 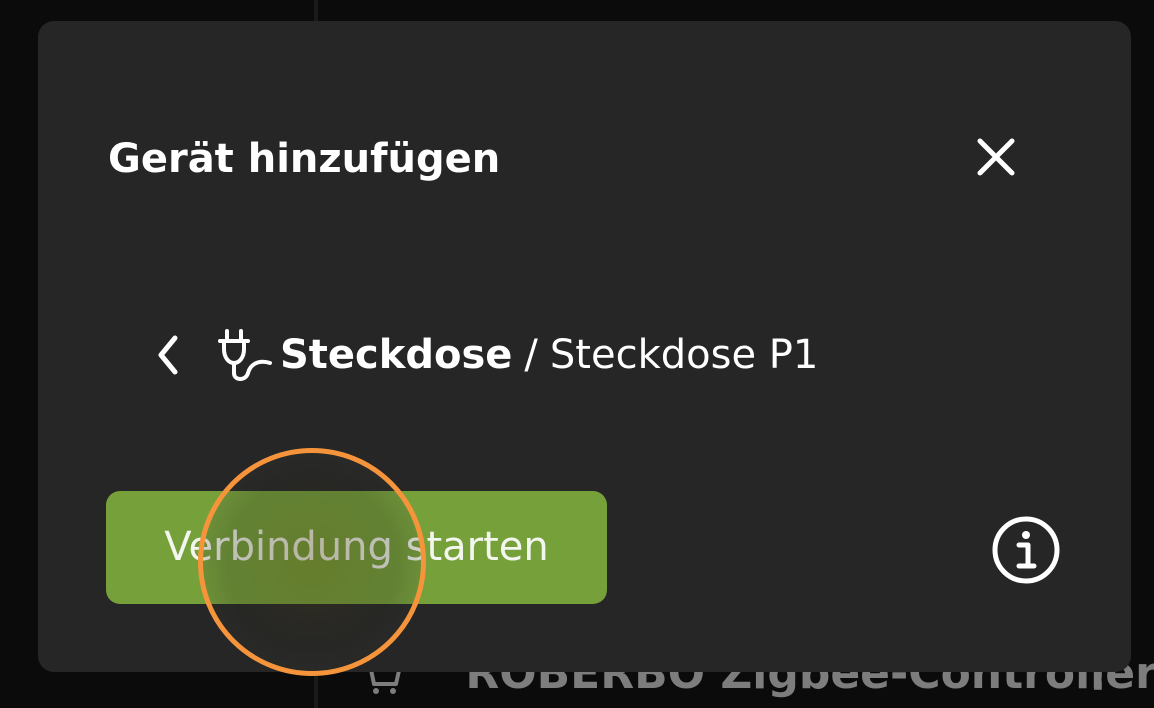 I want to click on plug-icon, so click(x=245, y=355).